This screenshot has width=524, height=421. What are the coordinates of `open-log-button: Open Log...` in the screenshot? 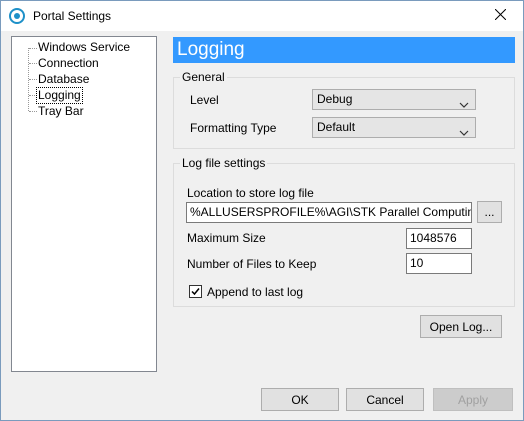 It's located at (461, 326).